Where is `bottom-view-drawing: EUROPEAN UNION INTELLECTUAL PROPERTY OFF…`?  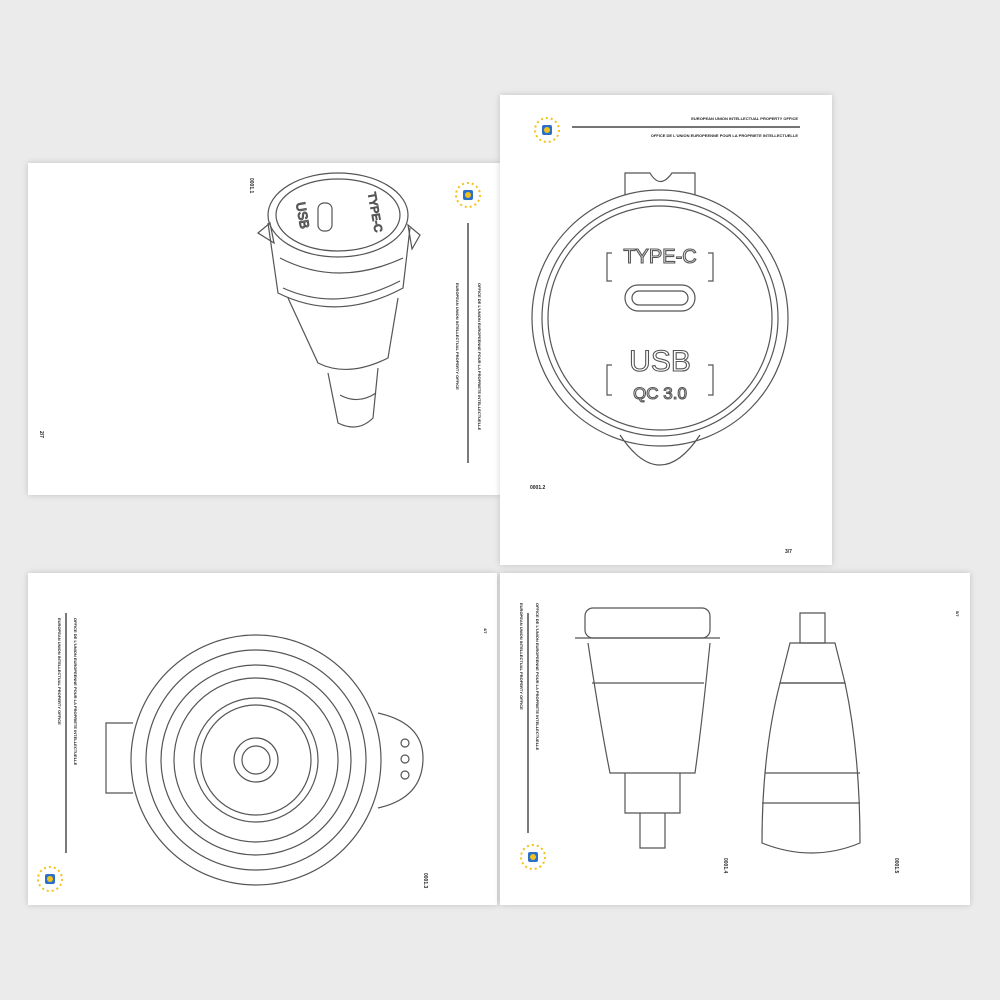 bottom-view-drawing: EUROPEAN UNION INTELLECTUAL PROPERTY OFF… is located at coordinates (262, 752).